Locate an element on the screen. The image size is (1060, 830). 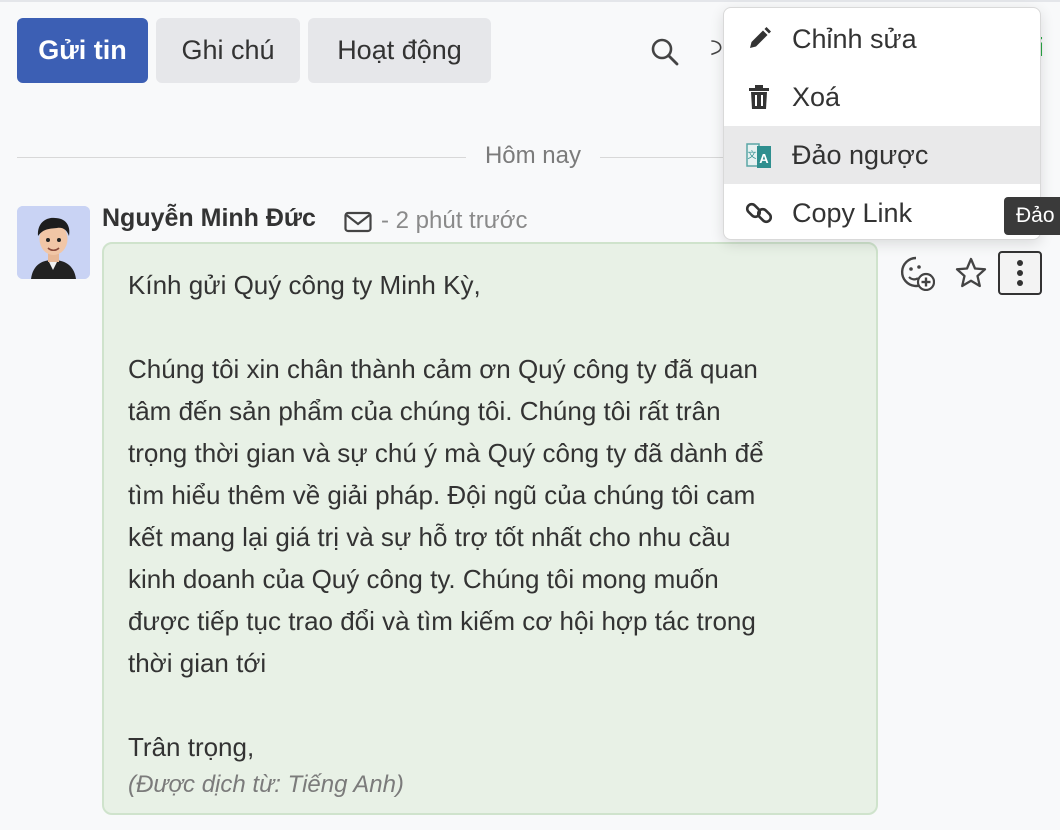
menu-item-copy-link: Copy Link is located at coordinates (882, 211).